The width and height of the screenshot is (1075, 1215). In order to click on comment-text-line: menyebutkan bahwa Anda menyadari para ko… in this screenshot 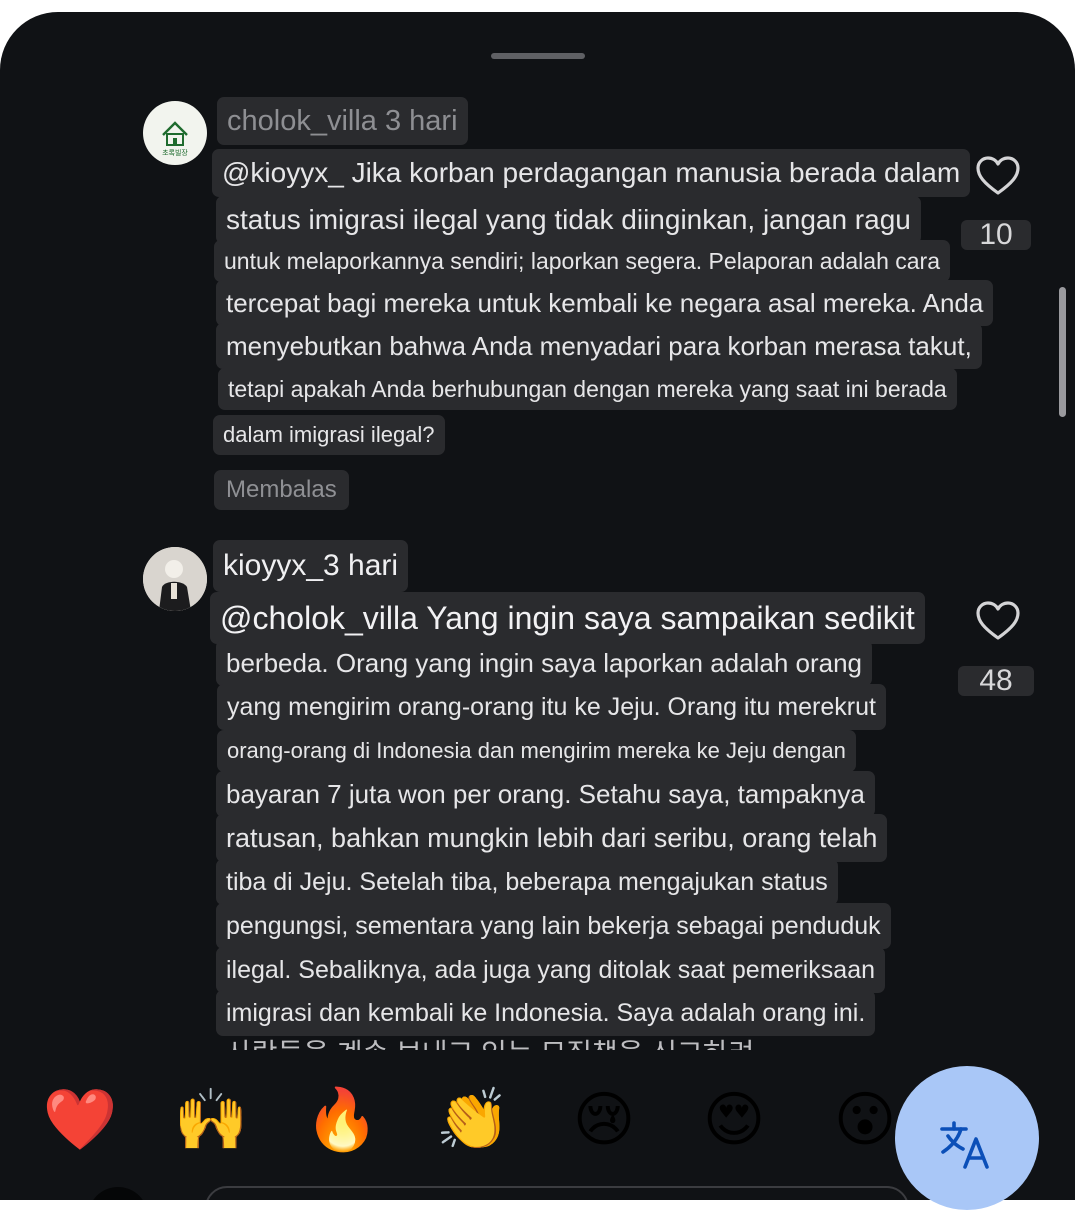, I will do `click(599, 346)`.